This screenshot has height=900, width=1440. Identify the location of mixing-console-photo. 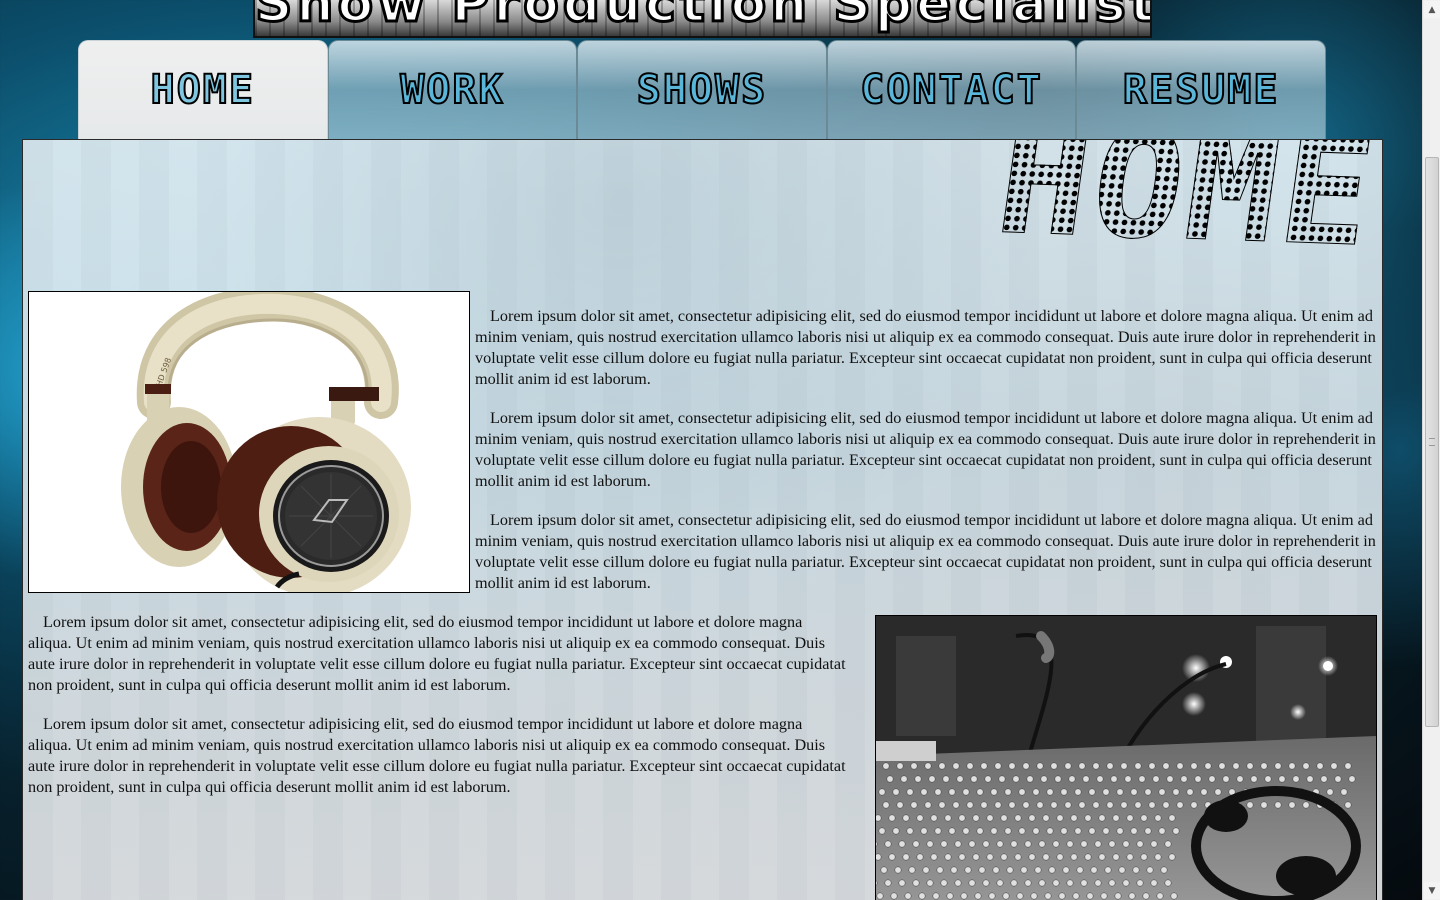
(1126, 757).